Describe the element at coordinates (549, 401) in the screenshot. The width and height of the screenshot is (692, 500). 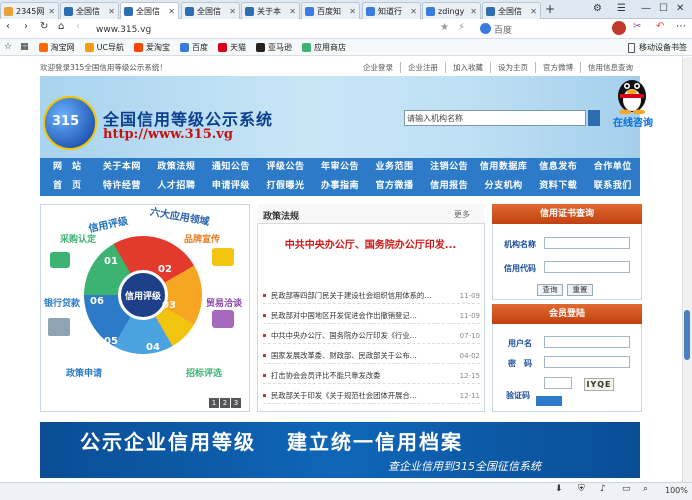
I see `login-button` at that location.